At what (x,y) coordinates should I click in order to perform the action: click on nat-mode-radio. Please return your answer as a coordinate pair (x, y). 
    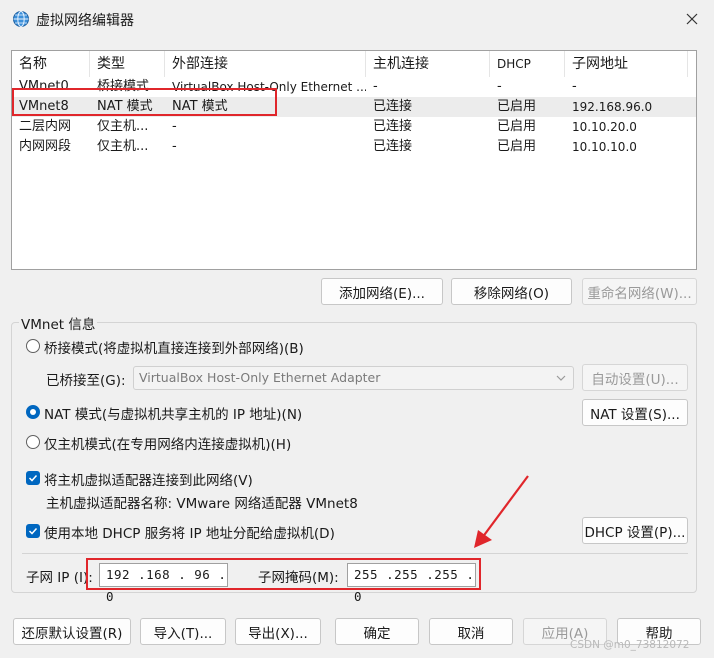
    Looking at the image, I should click on (33, 412).